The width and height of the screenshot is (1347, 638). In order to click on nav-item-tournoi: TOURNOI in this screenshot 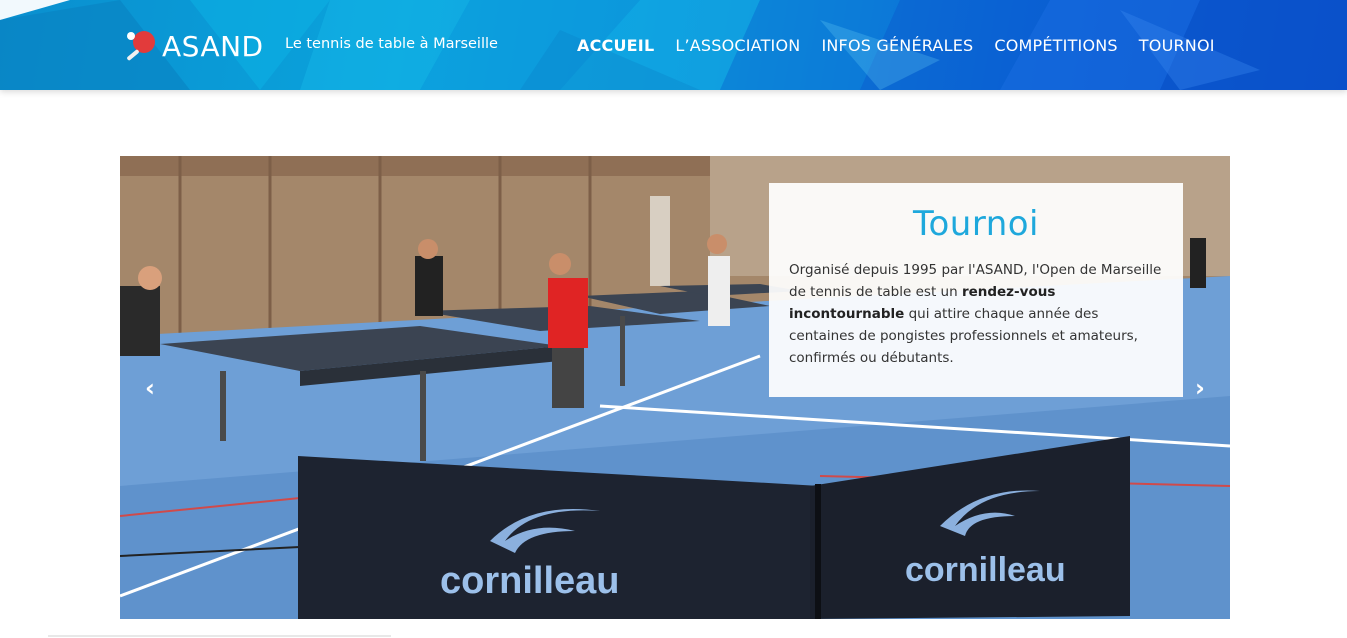, I will do `click(1177, 45)`.